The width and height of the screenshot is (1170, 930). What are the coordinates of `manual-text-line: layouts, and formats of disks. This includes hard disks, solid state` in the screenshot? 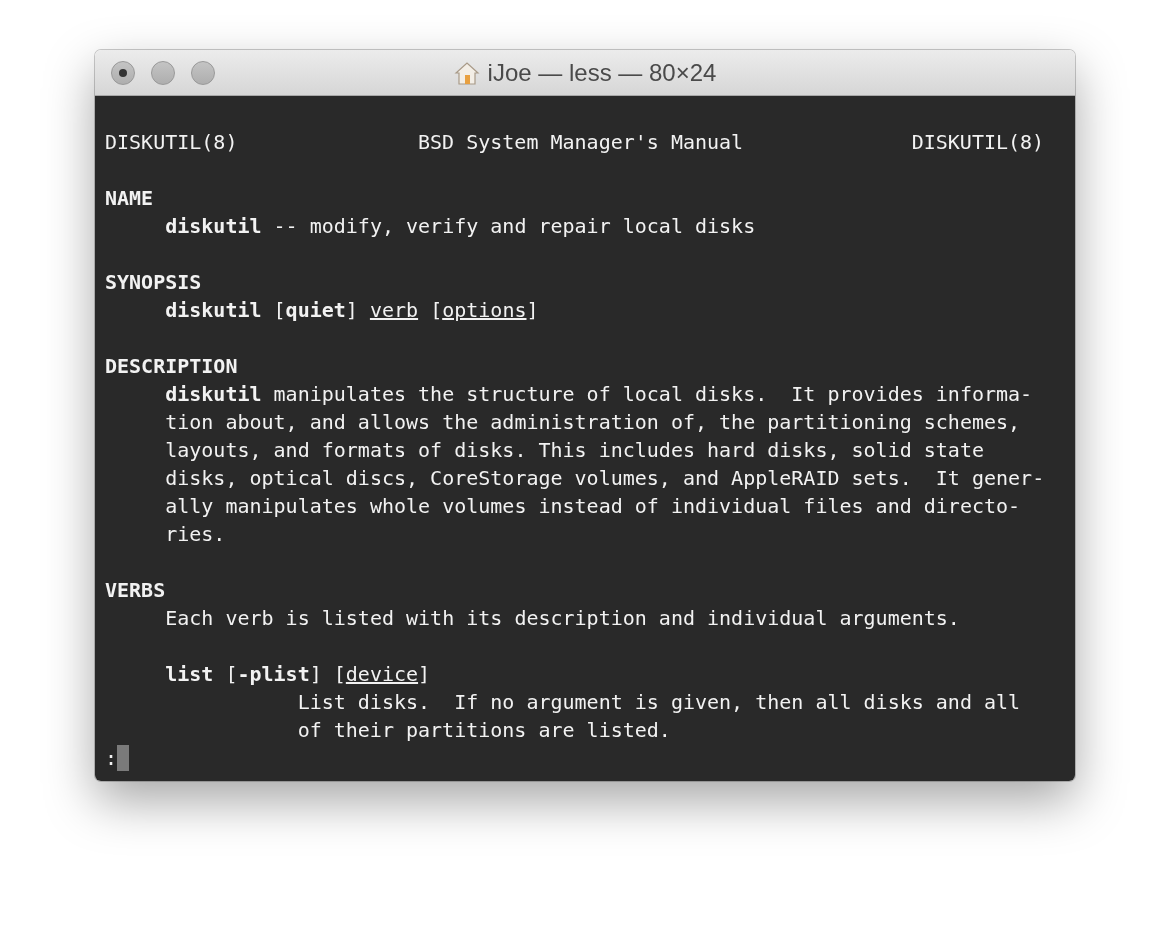 It's located at (574, 450).